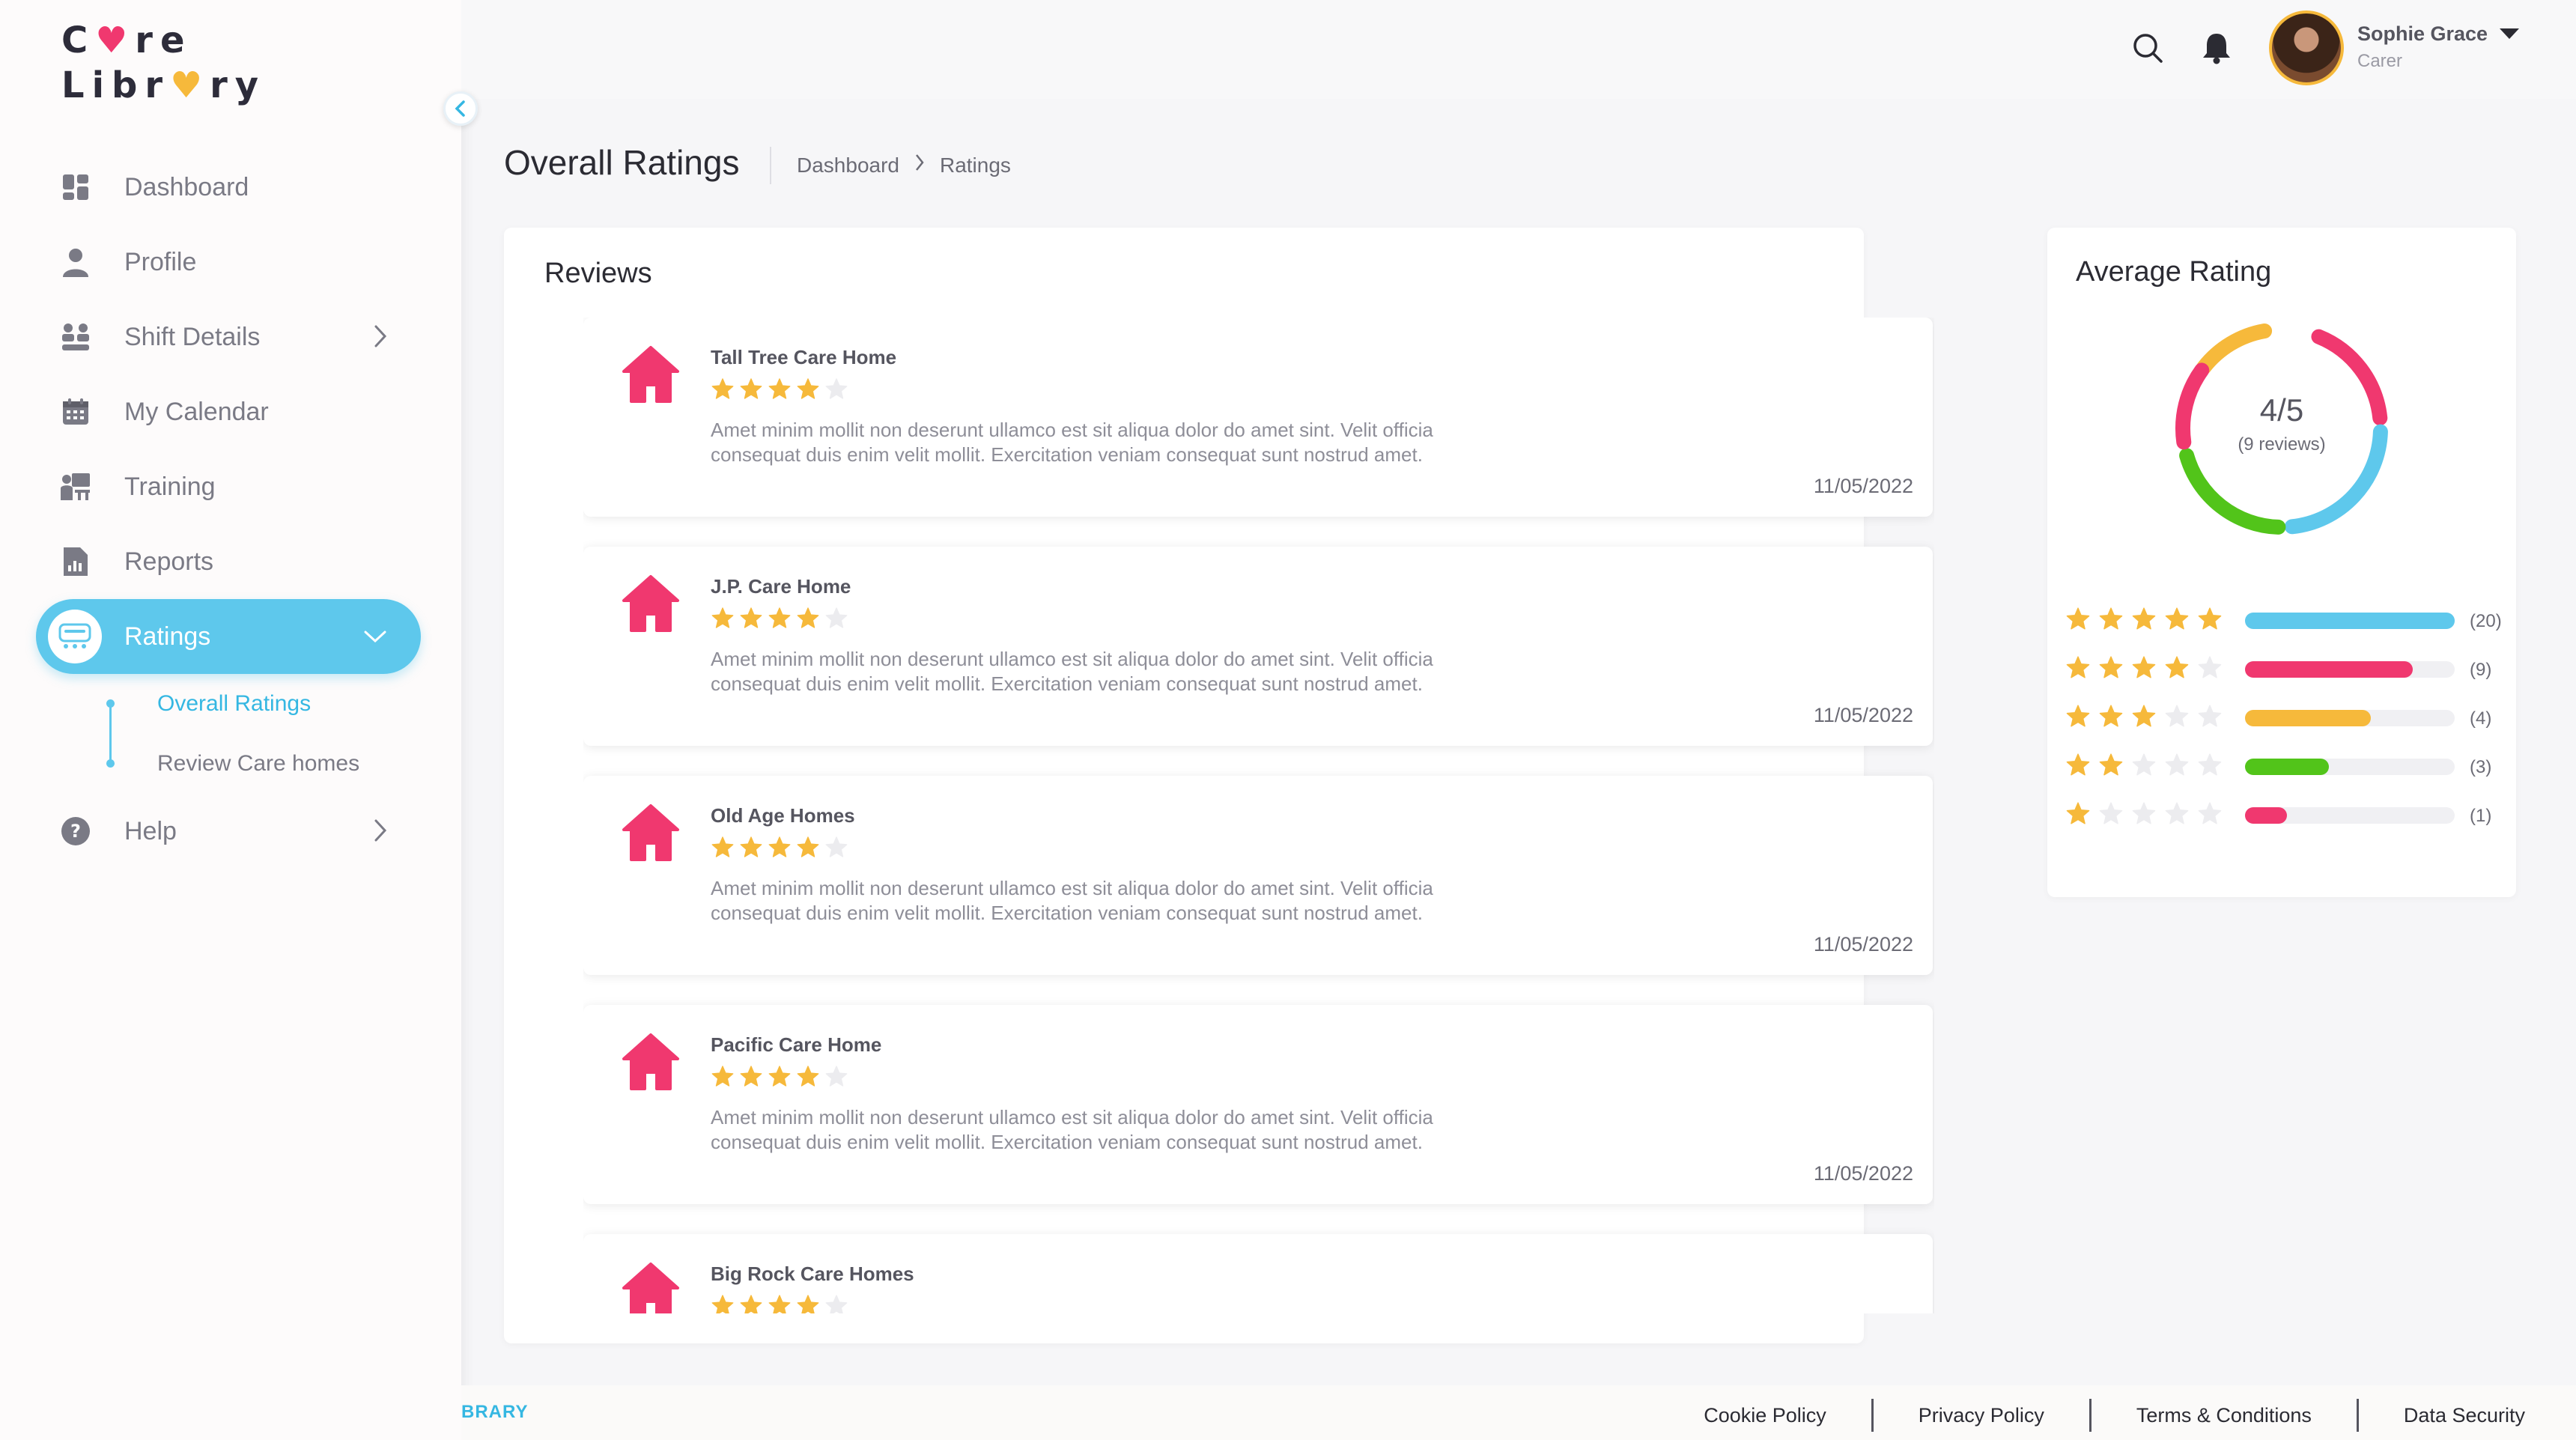 The width and height of the screenshot is (2576, 1440). What do you see at coordinates (2148, 48) in the screenshot?
I see `search-icon` at bounding box center [2148, 48].